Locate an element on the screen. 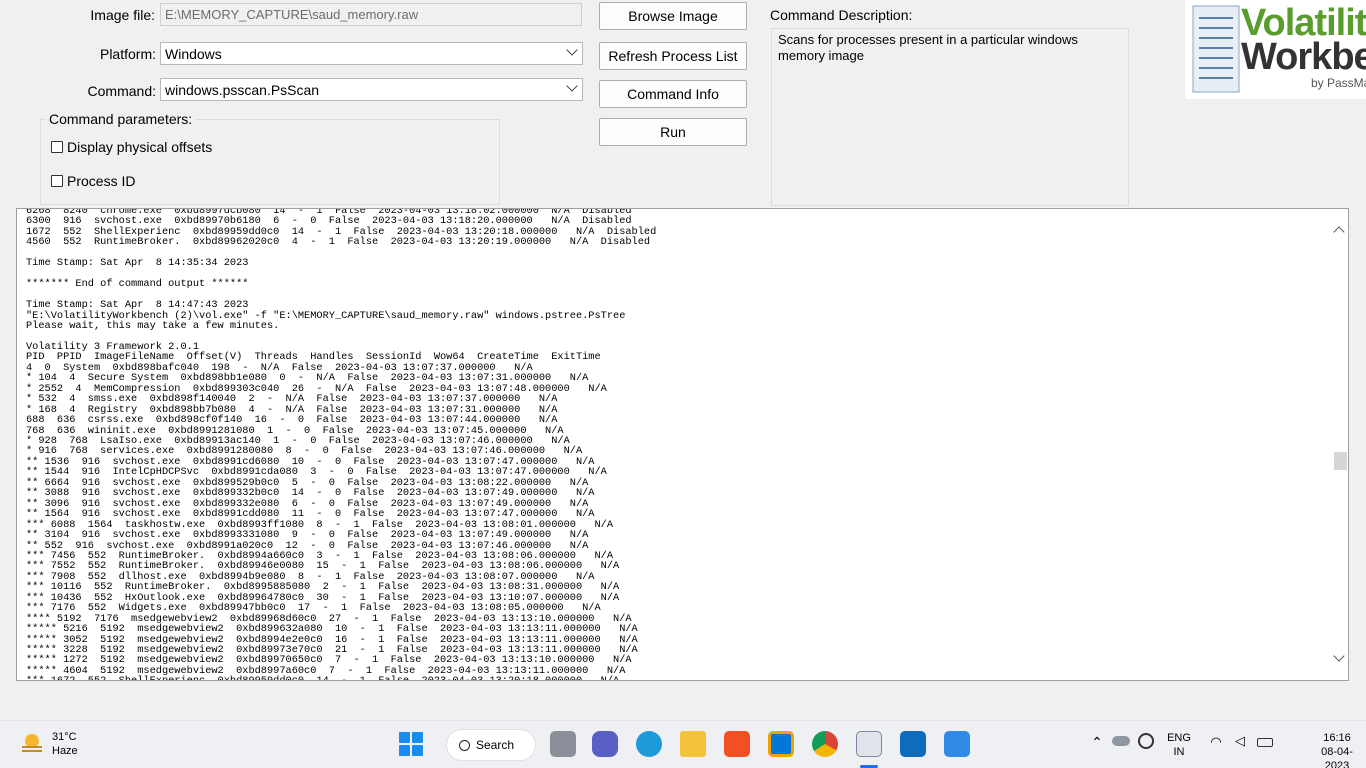 The height and width of the screenshot is (768, 1366). refresh-process-list-button: Refresh Process List is located at coordinates (673, 56).